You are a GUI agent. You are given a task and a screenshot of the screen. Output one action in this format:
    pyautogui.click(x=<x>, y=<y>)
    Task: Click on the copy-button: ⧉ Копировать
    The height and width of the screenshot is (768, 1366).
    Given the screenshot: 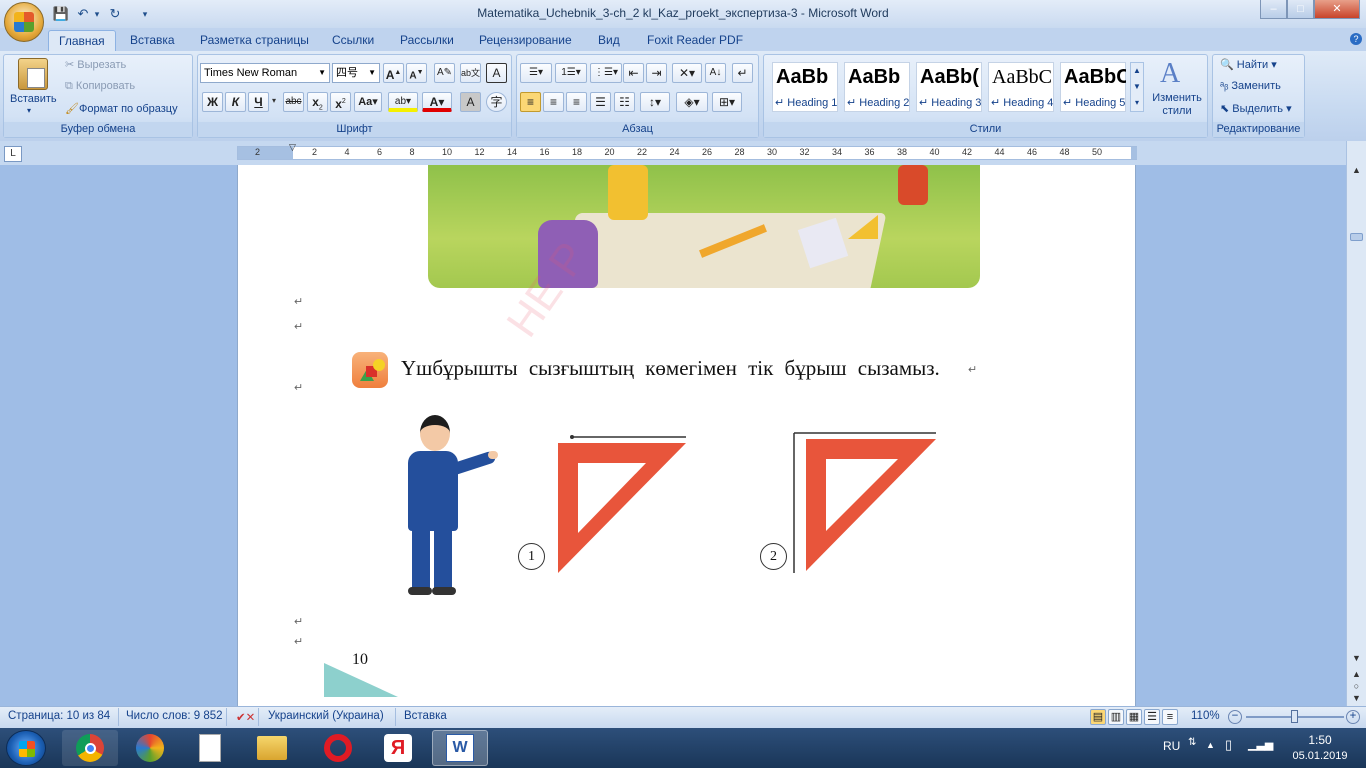 What is the action you would take?
    pyautogui.click(x=100, y=86)
    